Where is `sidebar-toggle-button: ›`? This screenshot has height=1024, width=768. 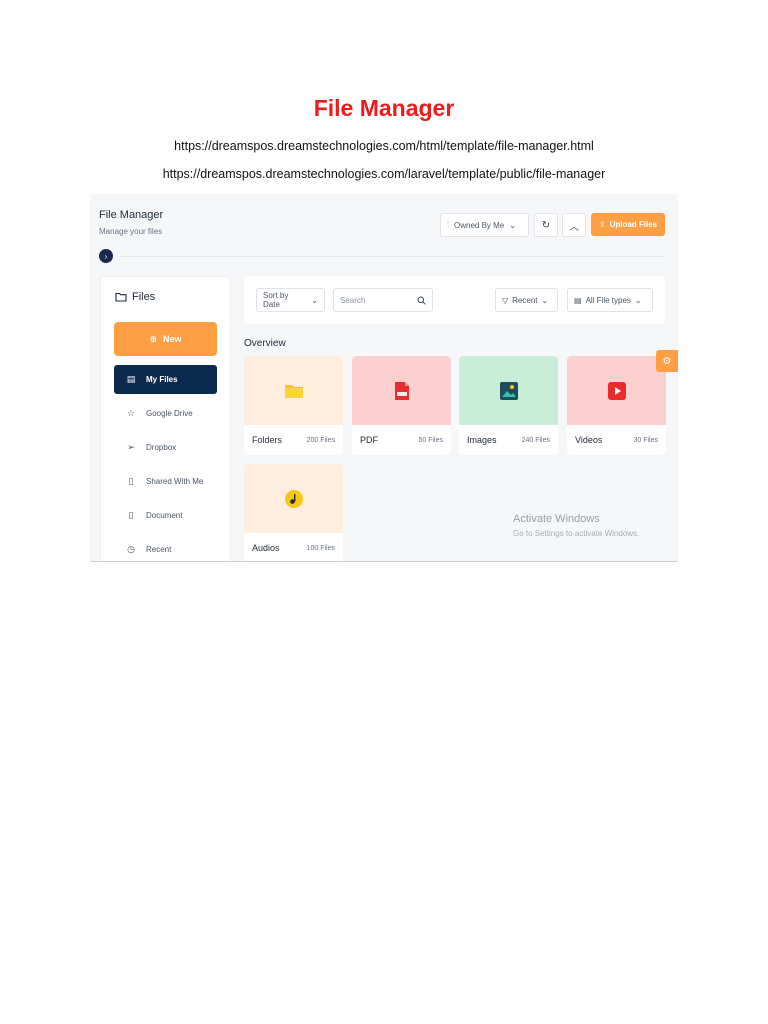 sidebar-toggle-button: › is located at coordinates (106, 256).